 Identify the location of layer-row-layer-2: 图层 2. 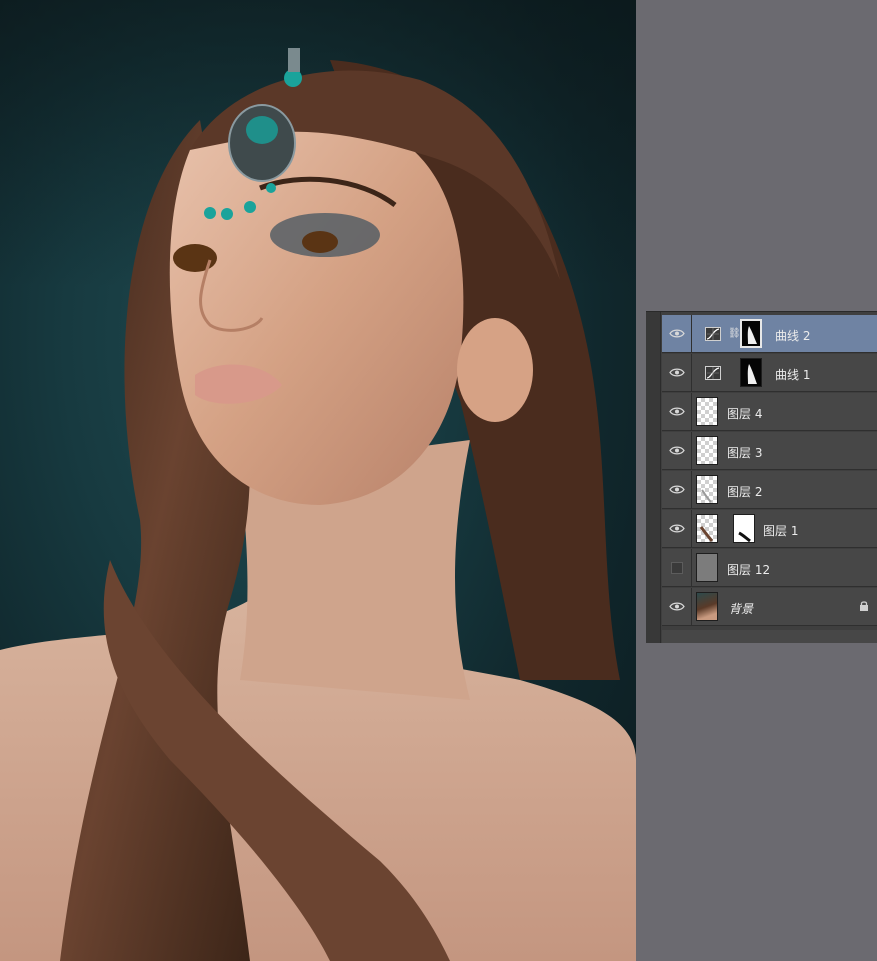
(769, 490).